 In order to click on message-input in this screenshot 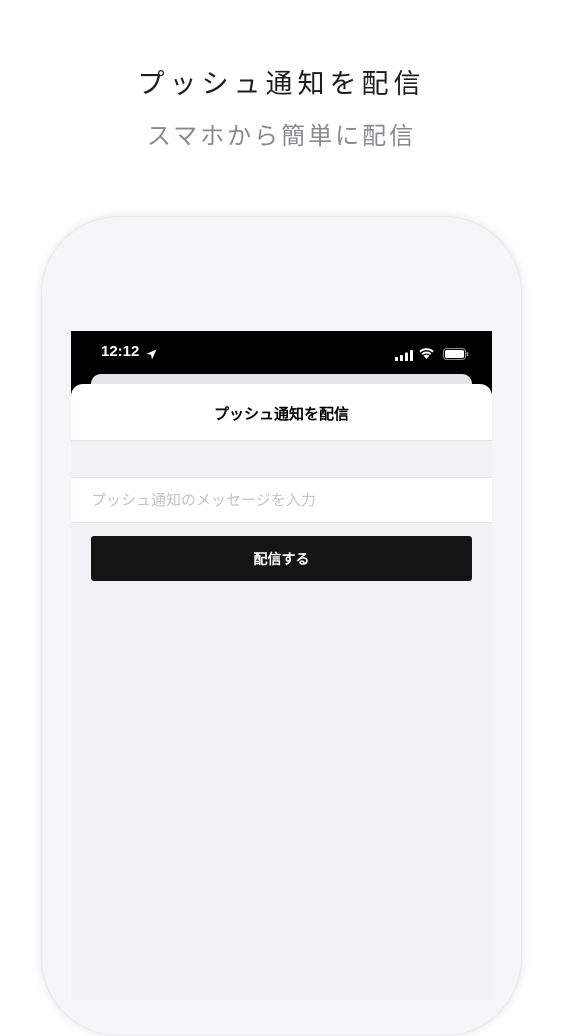, I will do `click(281, 500)`.